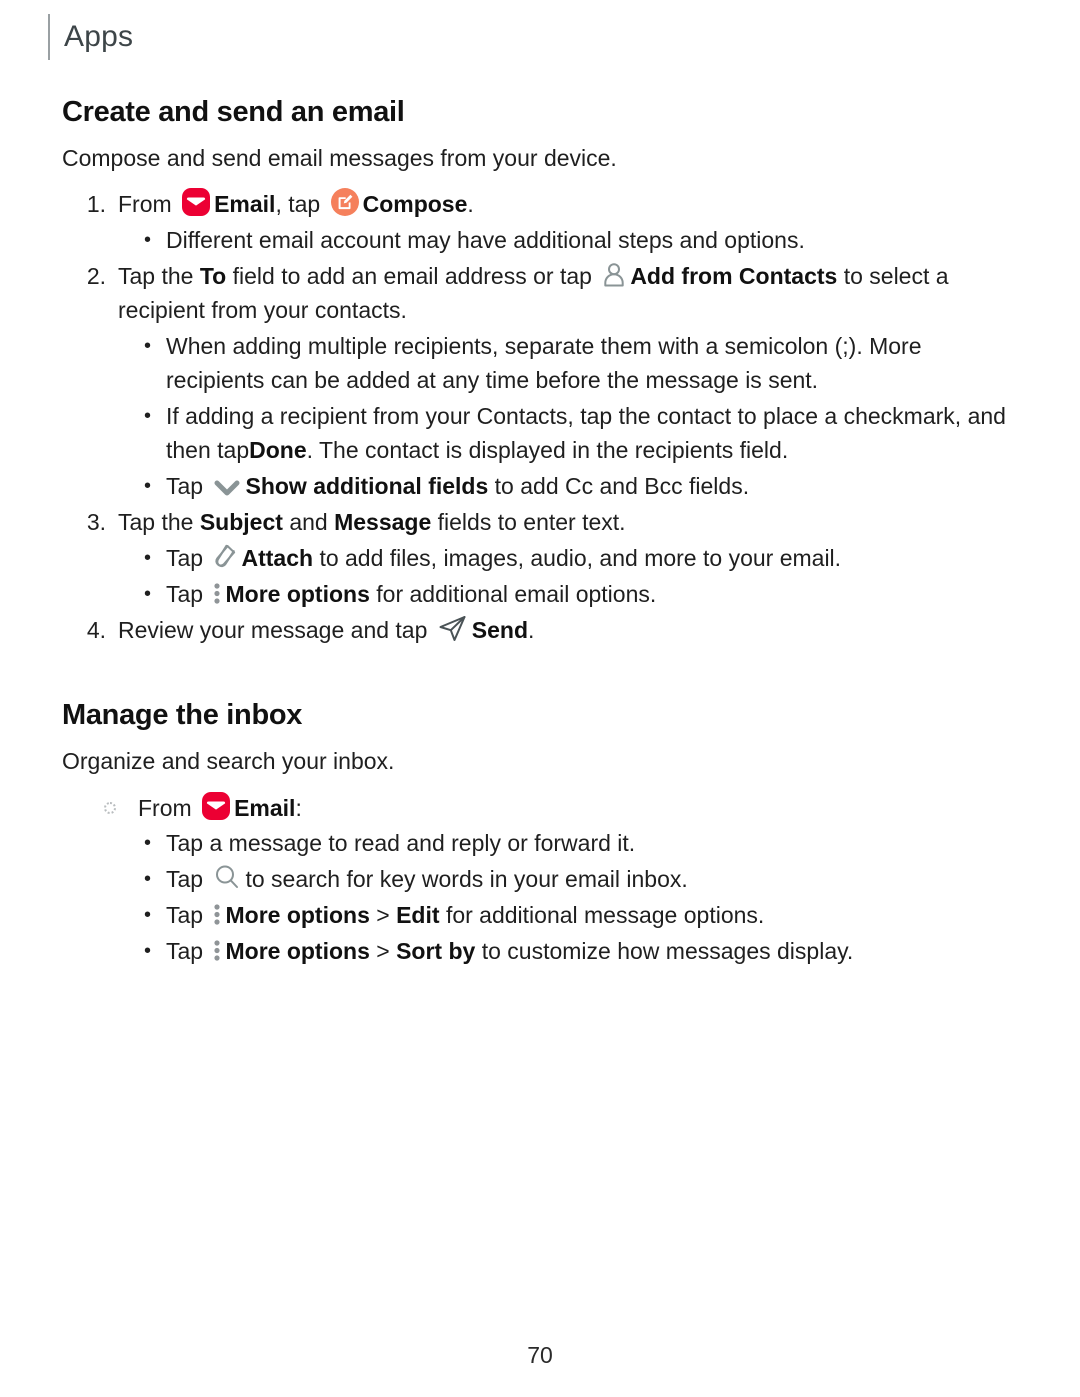 The height and width of the screenshot is (1397, 1080). What do you see at coordinates (96, 276) in the screenshot?
I see `step-number-2: 2.` at bounding box center [96, 276].